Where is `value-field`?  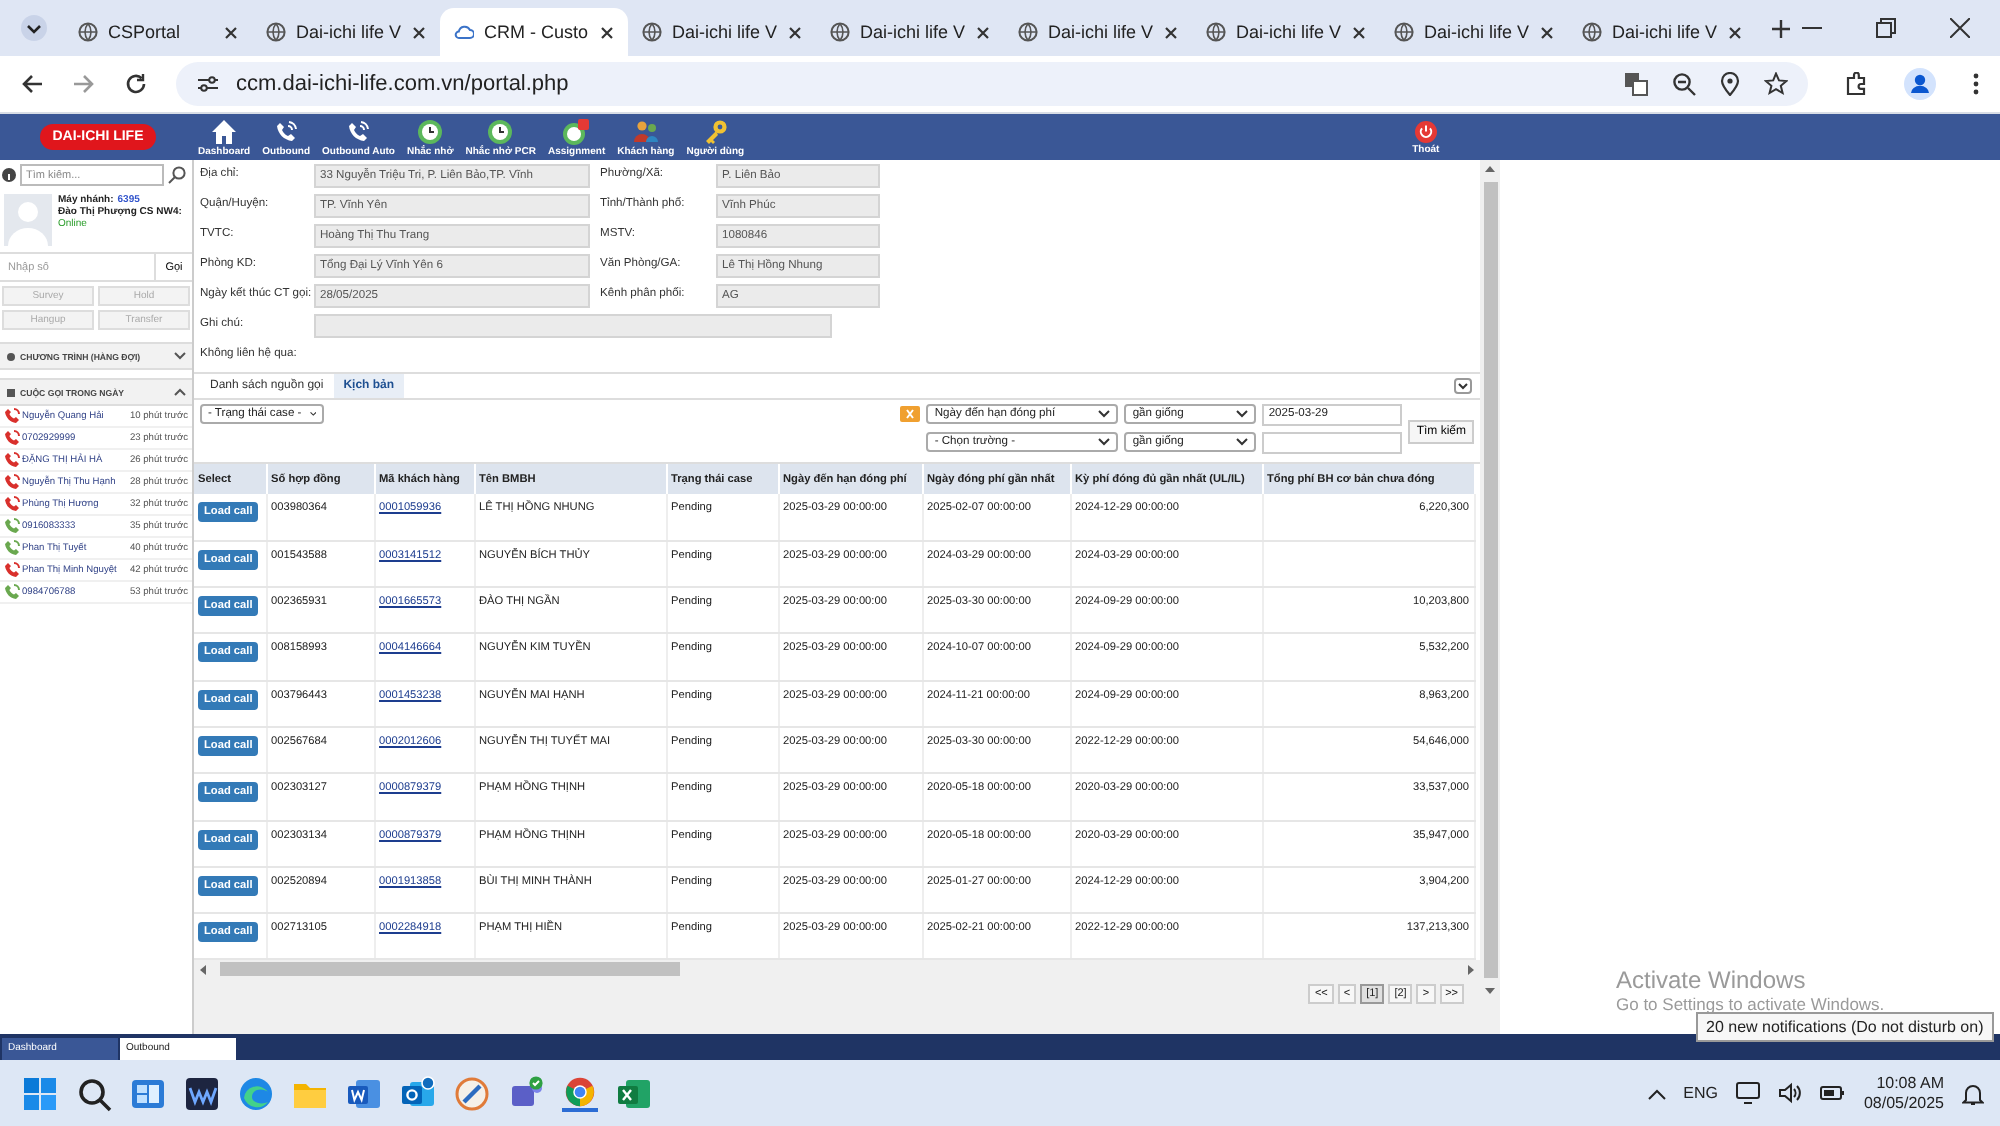 value-field is located at coordinates (1332, 443).